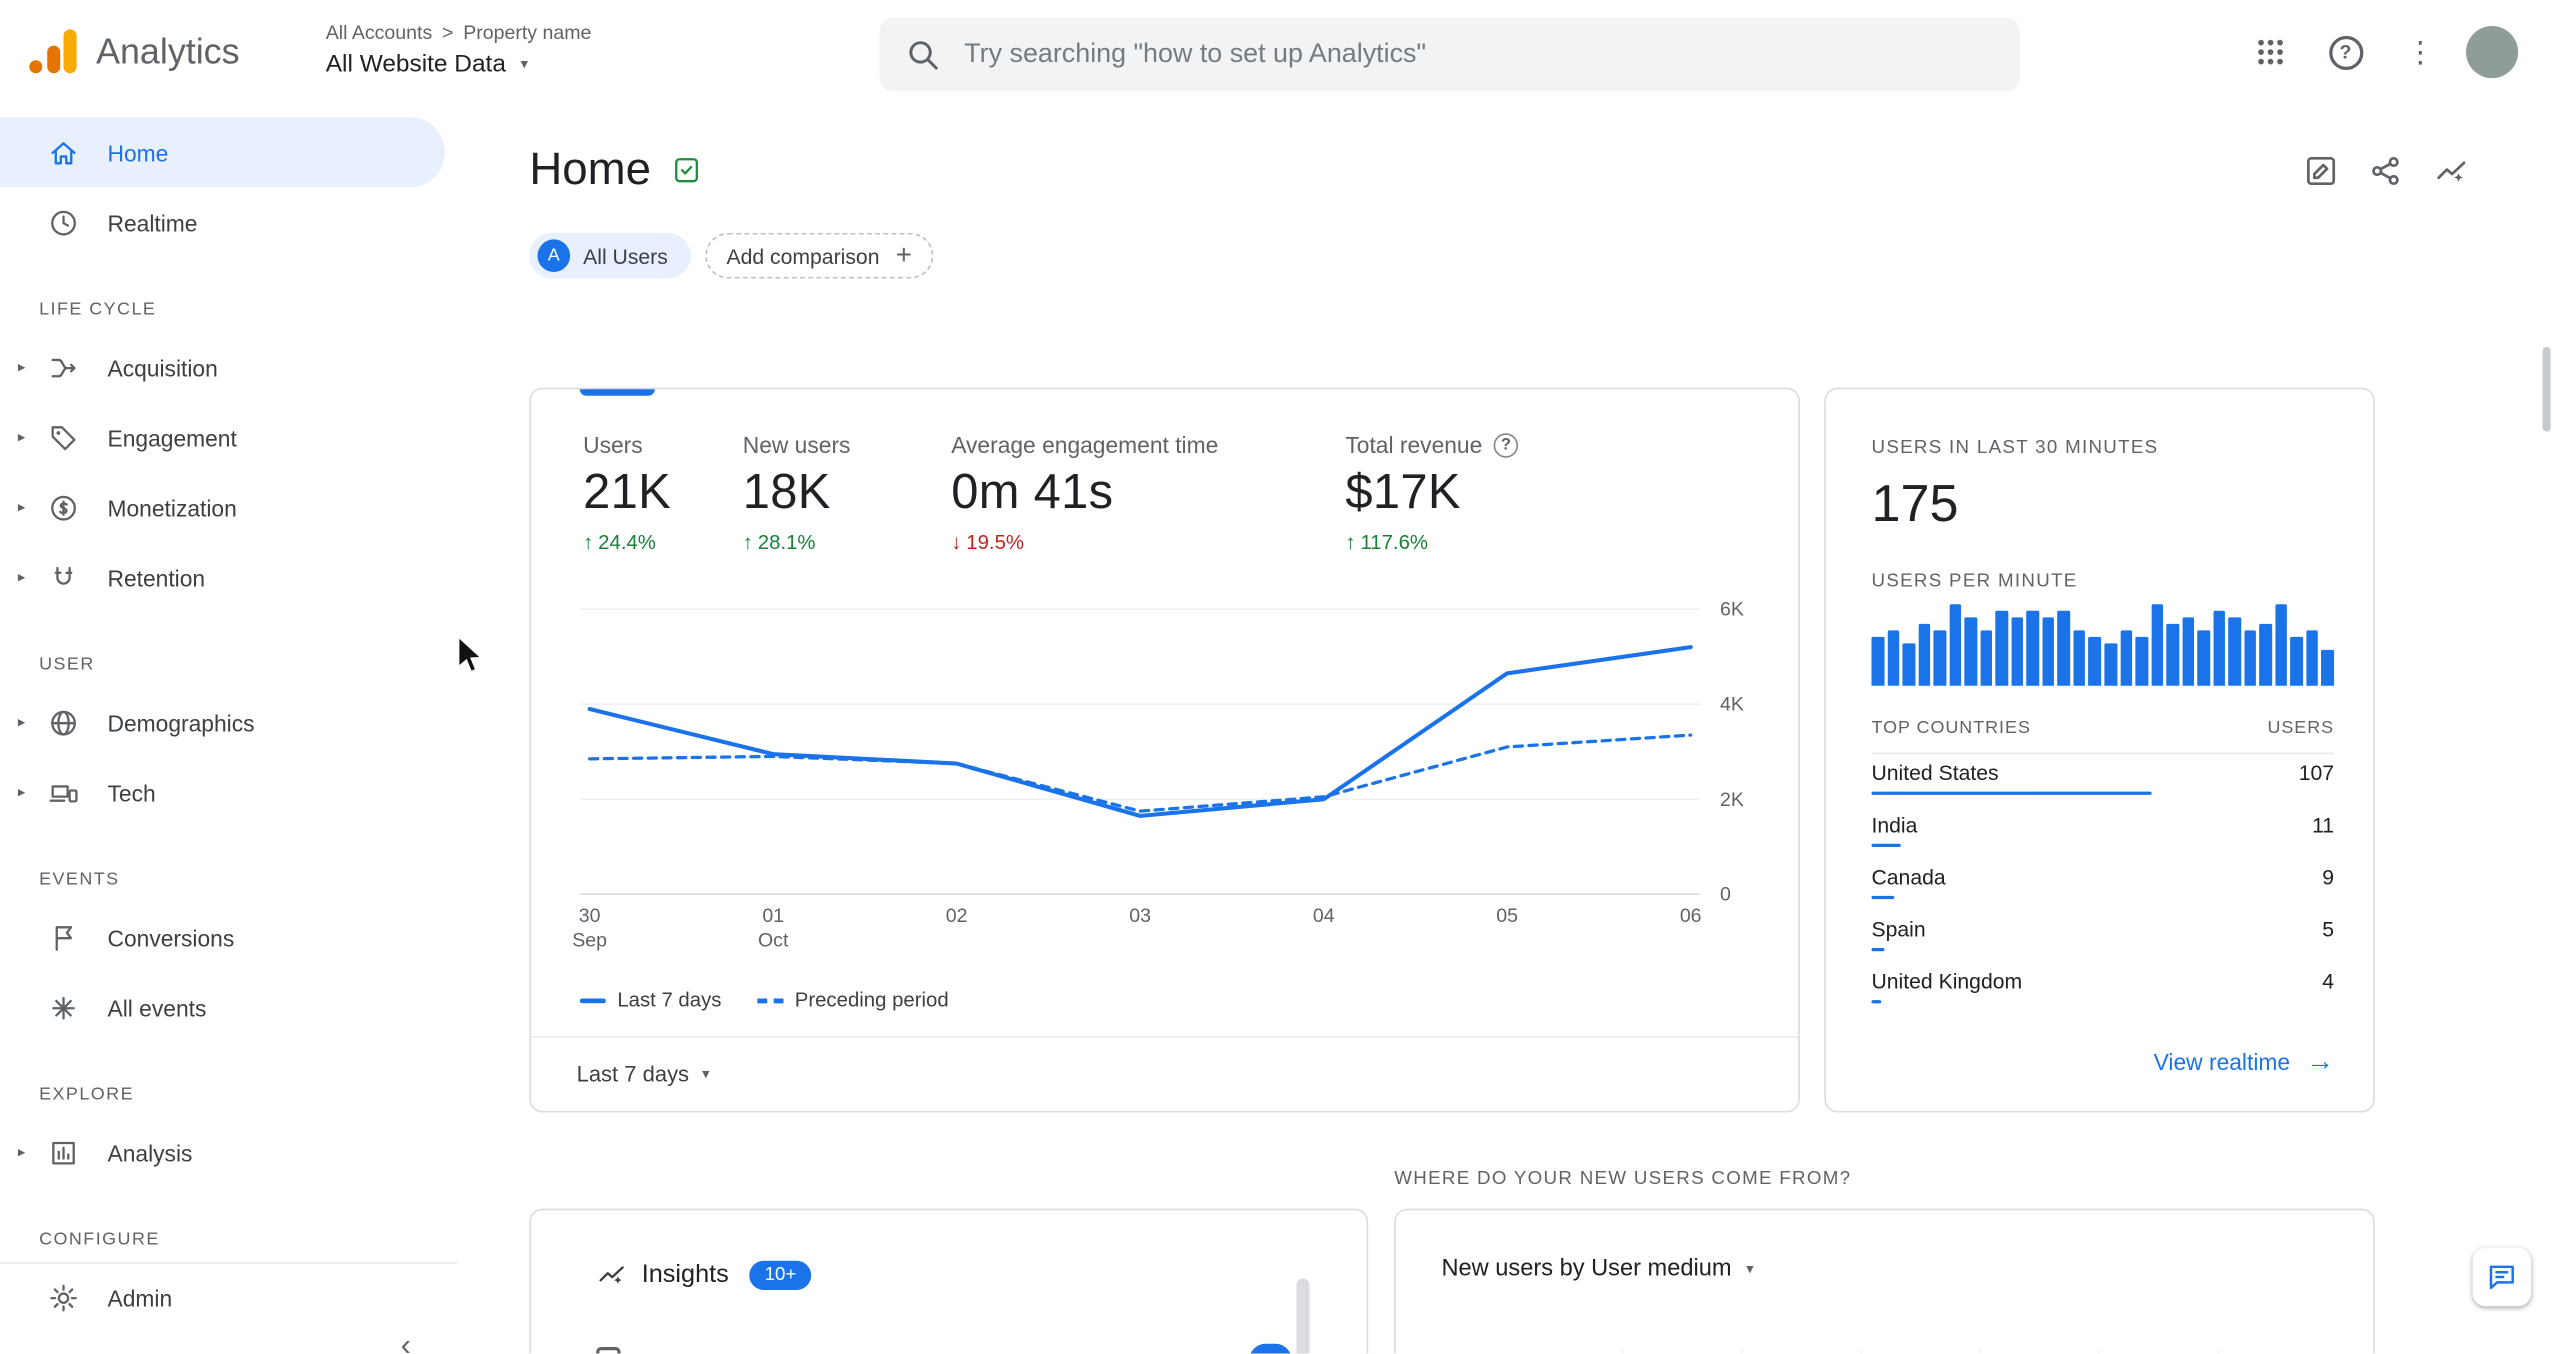 This screenshot has height=1354, width=2554. Describe the element at coordinates (685, 1273) in the screenshot. I see `insights-title: Insights` at that location.